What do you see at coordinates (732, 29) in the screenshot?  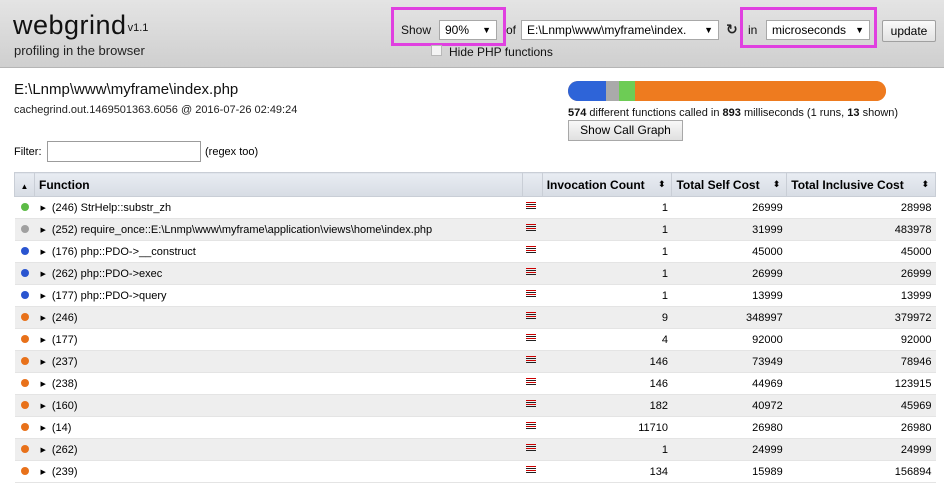 I see `refresh-icon: ↻` at bounding box center [732, 29].